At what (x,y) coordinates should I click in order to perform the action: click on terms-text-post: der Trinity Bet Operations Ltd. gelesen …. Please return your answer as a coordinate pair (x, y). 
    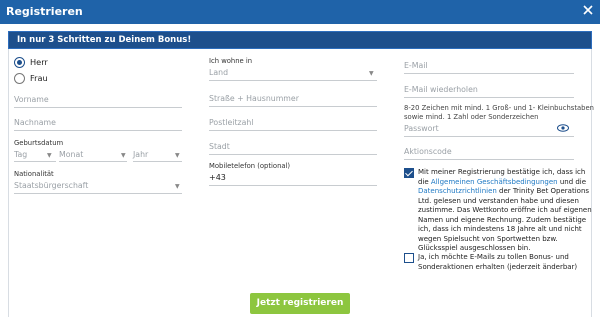
    Looking at the image, I should click on (505, 219).